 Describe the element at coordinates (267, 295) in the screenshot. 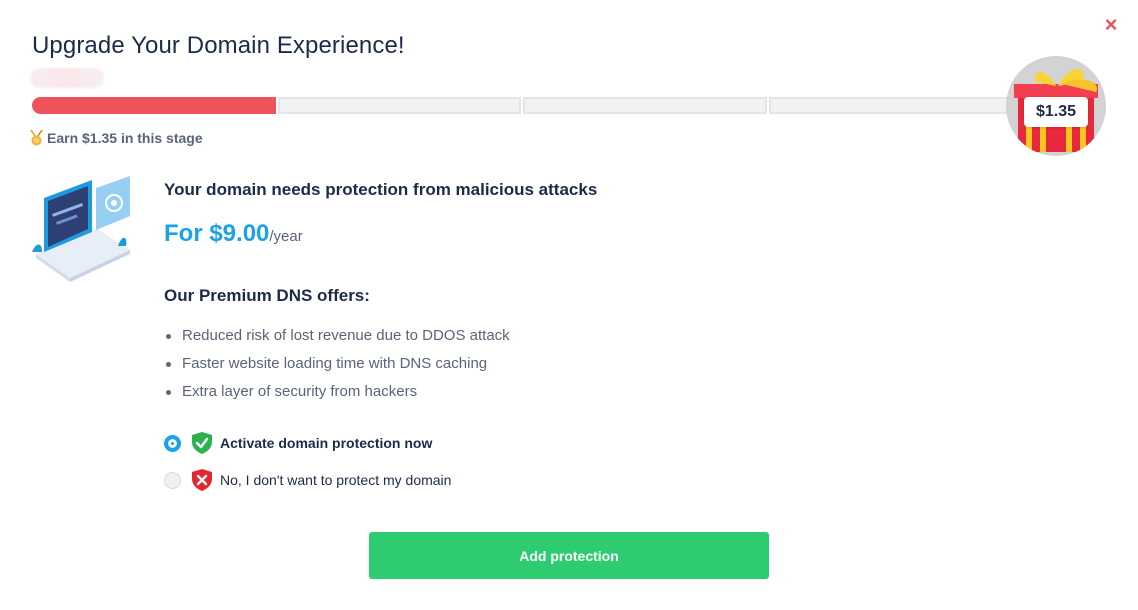

I see `features-title: Our Premium DNS offers:` at that location.